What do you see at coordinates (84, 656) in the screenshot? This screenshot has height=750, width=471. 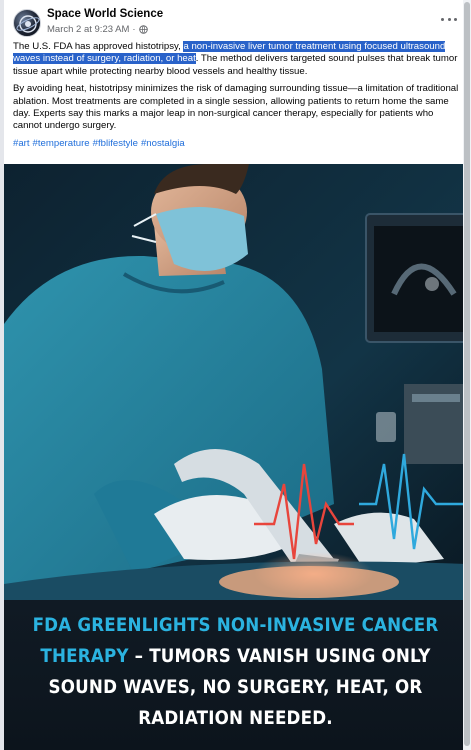 I see `caption-accent-word: THERAPY` at bounding box center [84, 656].